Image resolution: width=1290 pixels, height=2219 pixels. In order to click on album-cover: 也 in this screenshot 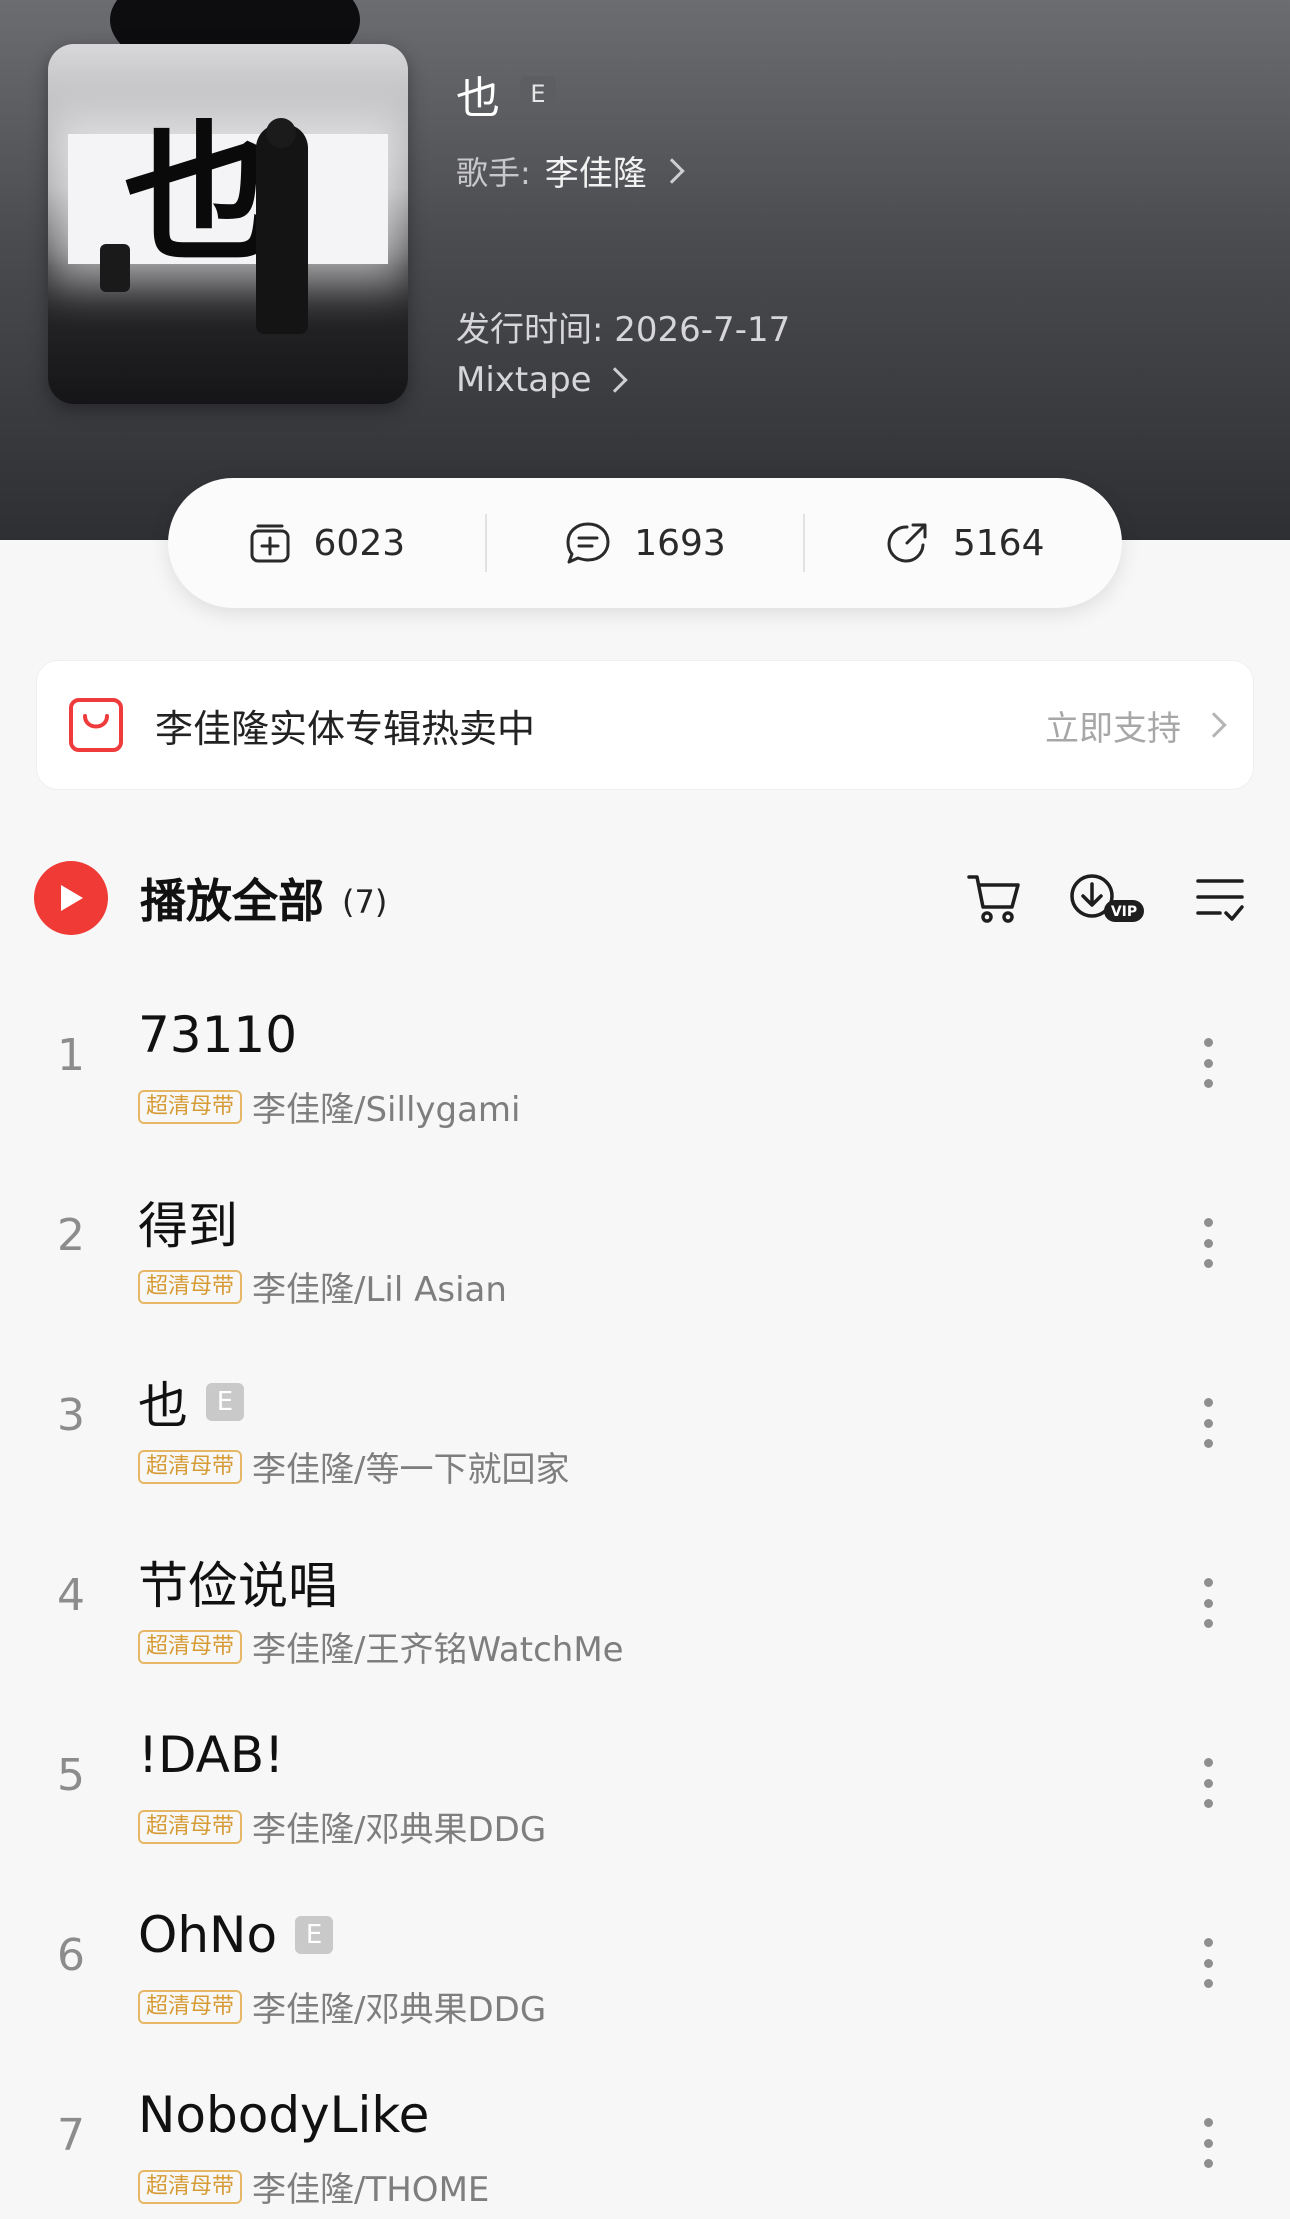, I will do `click(228, 224)`.